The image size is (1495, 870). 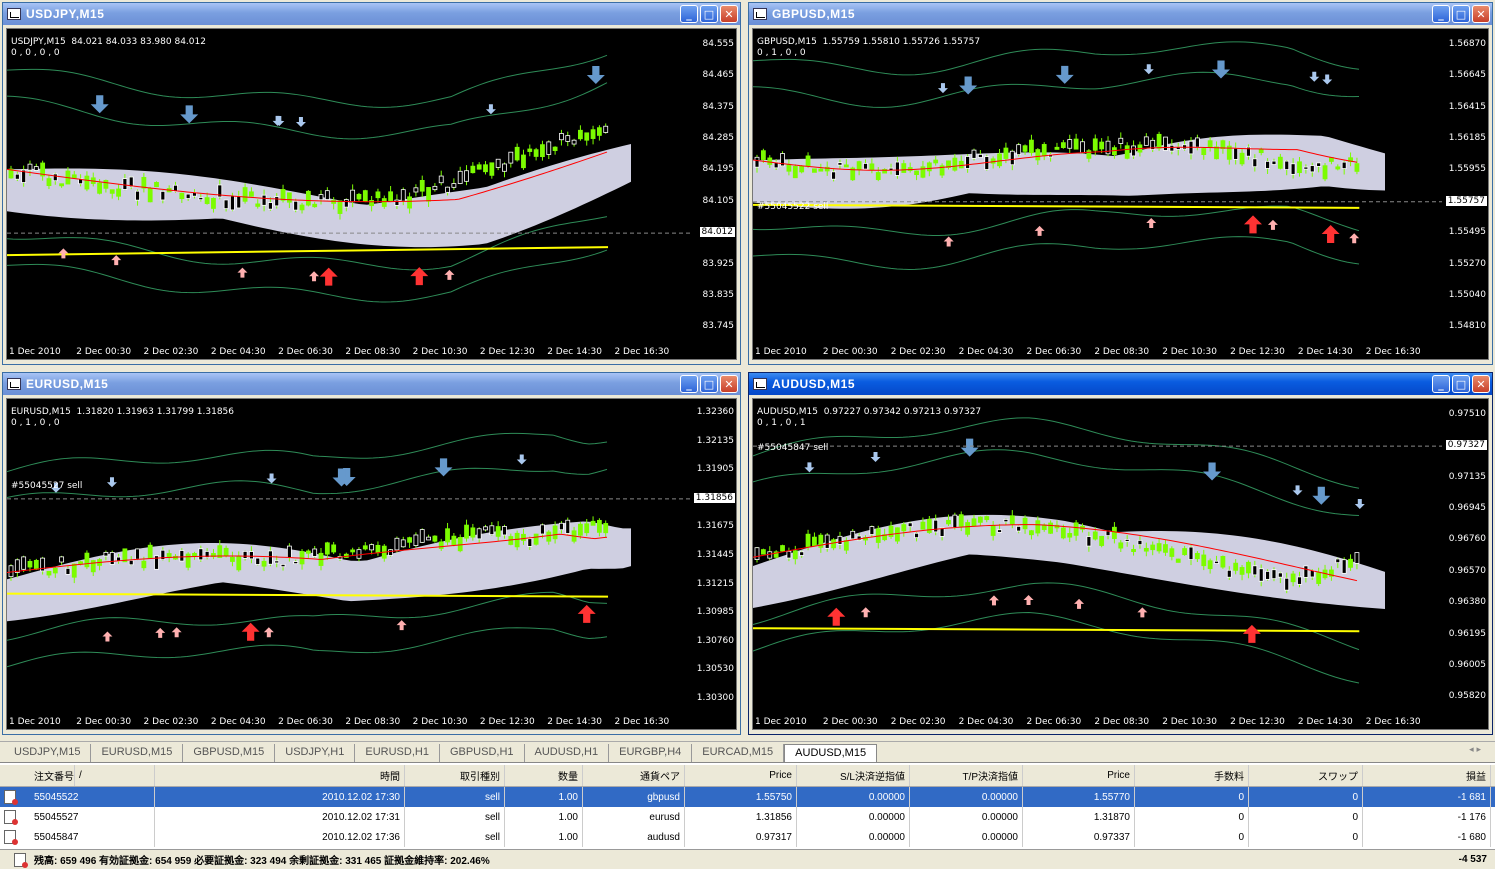 I want to click on symbol-info-line2: 0 , 0 , 0 , 0, so click(x=35, y=53).